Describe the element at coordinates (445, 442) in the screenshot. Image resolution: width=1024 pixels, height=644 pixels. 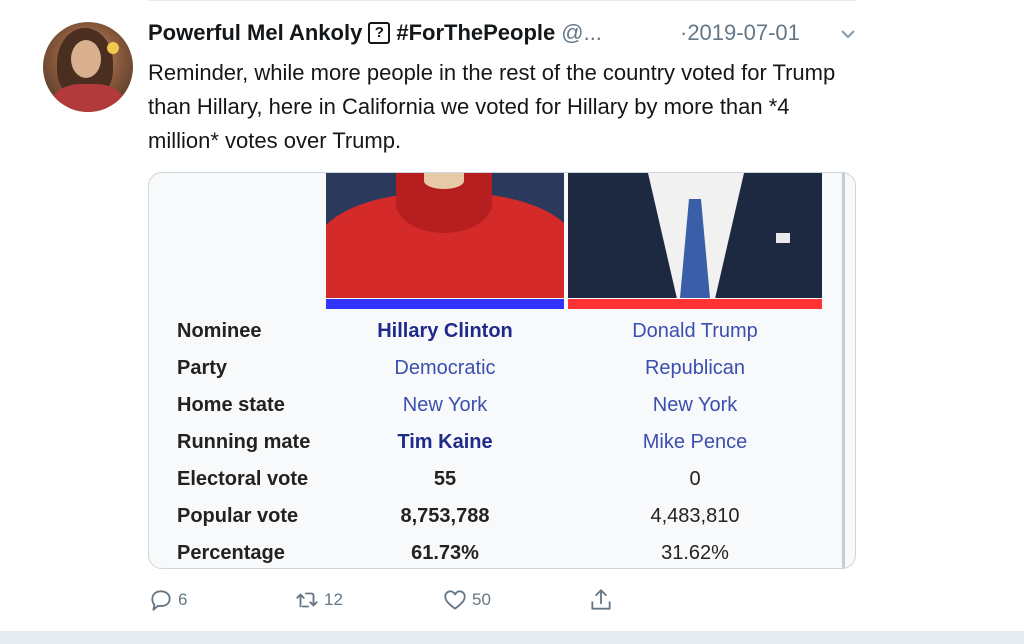
I see `hillary-cell: Tim Kaine` at that location.